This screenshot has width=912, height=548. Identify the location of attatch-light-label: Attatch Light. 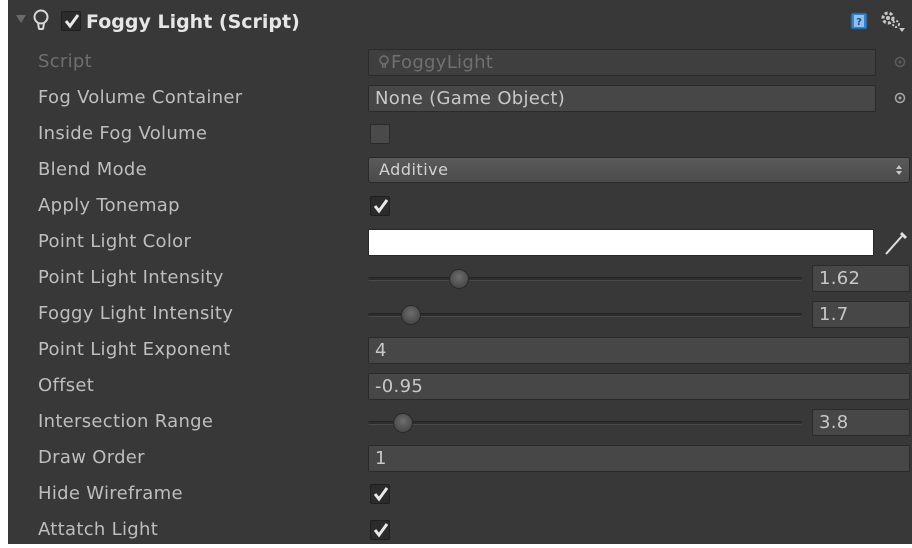
(98, 529).